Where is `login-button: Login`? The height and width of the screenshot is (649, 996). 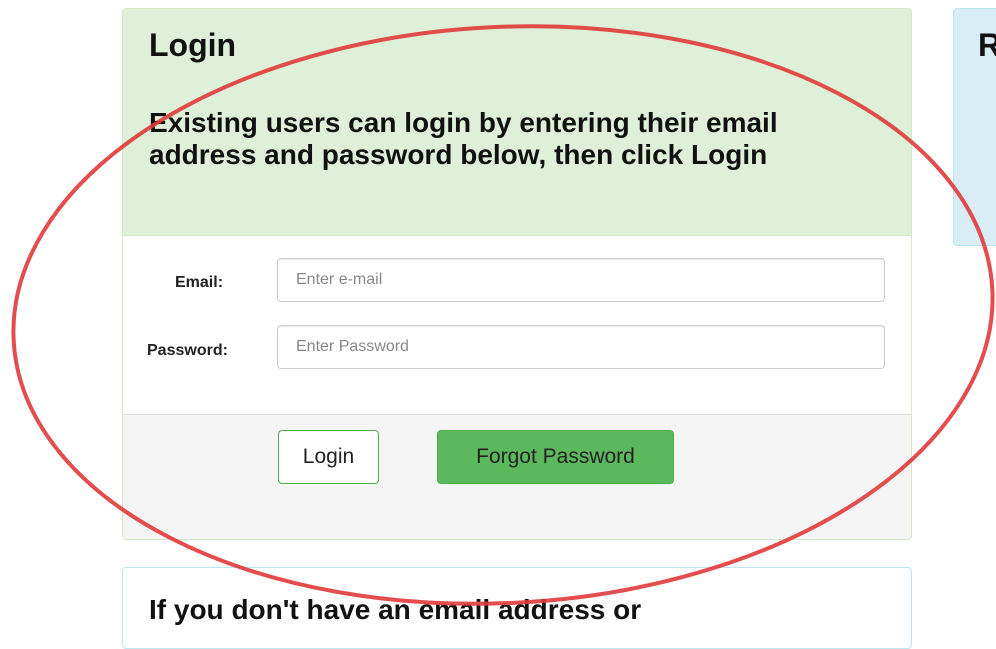
login-button: Login is located at coordinates (328, 457).